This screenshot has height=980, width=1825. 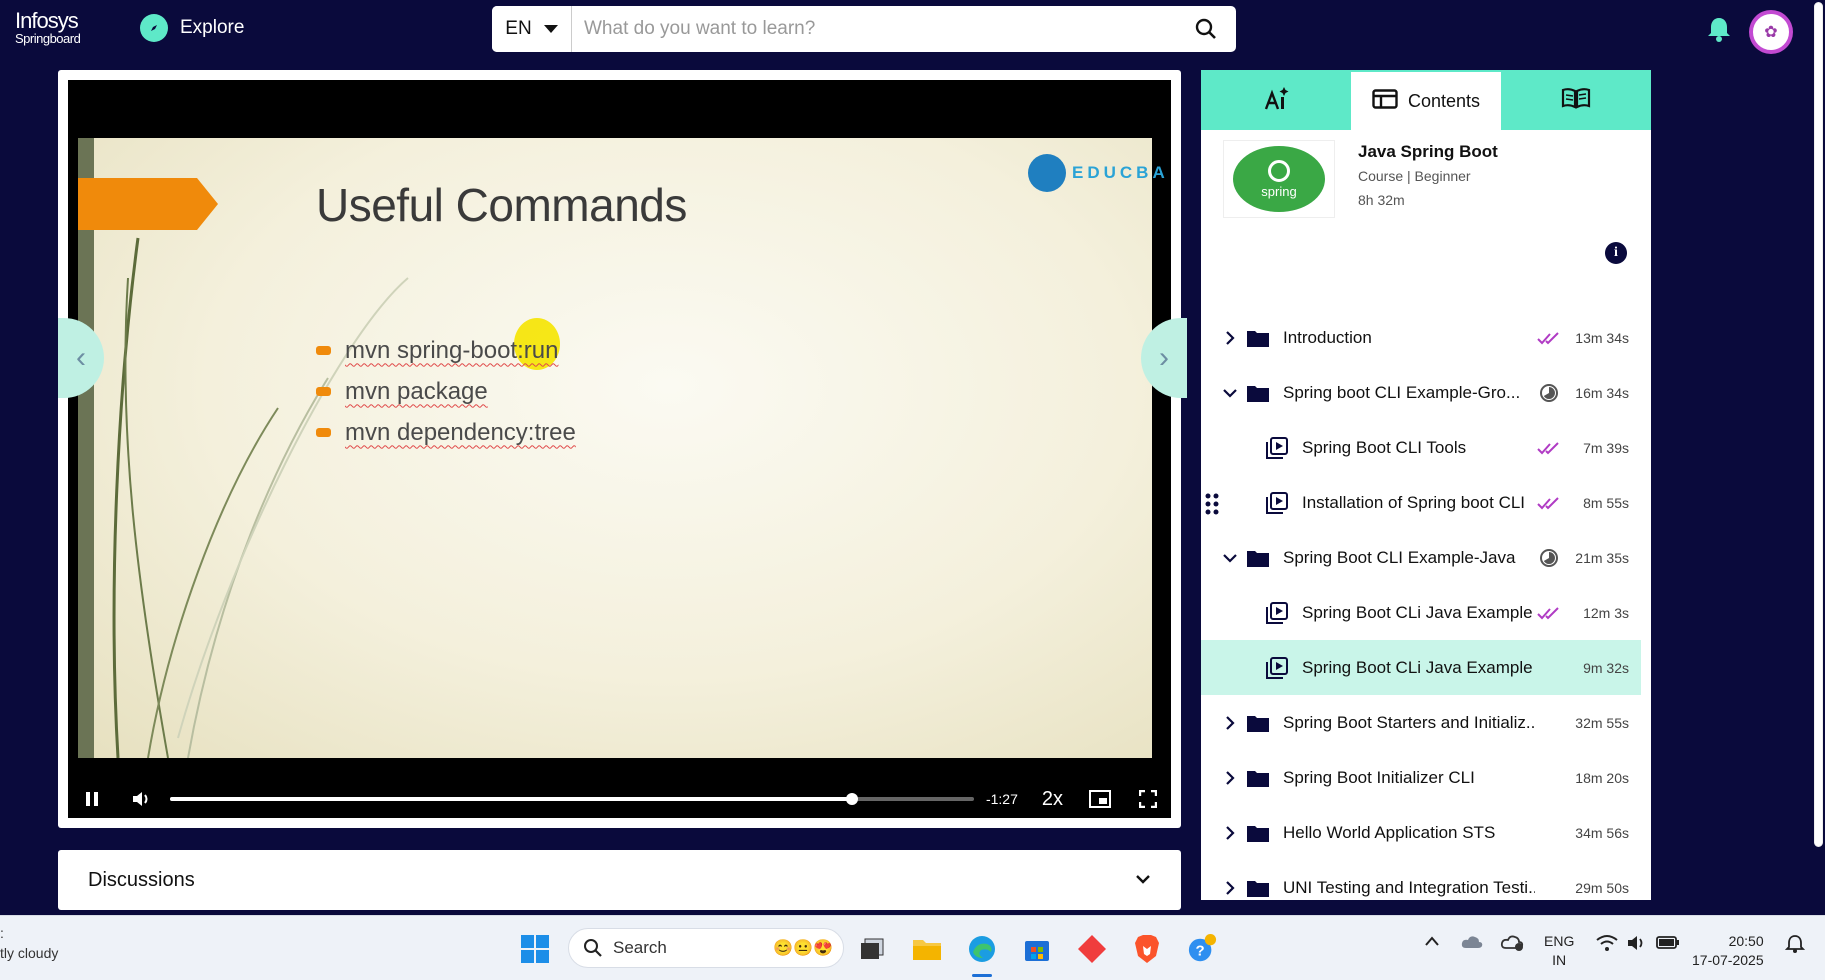 I want to click on language-select: EN, so click(x=532, y=29).